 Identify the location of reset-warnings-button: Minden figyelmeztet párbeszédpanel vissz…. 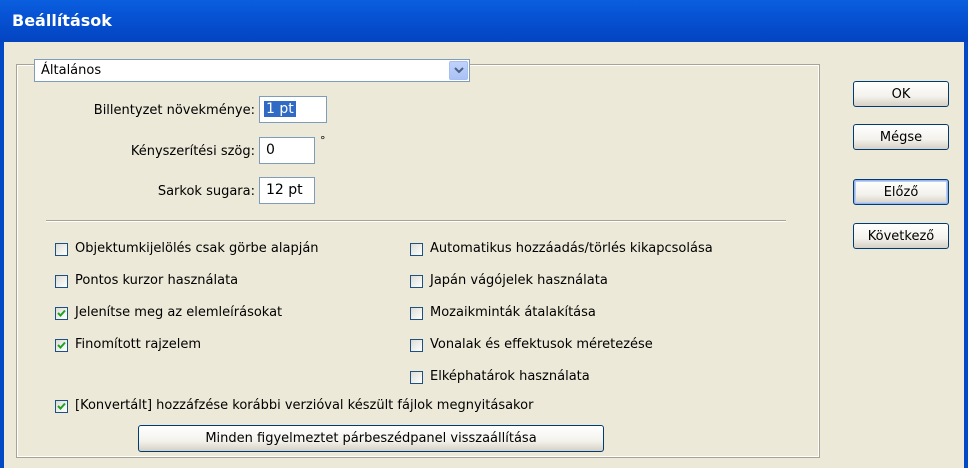
(371, 438).